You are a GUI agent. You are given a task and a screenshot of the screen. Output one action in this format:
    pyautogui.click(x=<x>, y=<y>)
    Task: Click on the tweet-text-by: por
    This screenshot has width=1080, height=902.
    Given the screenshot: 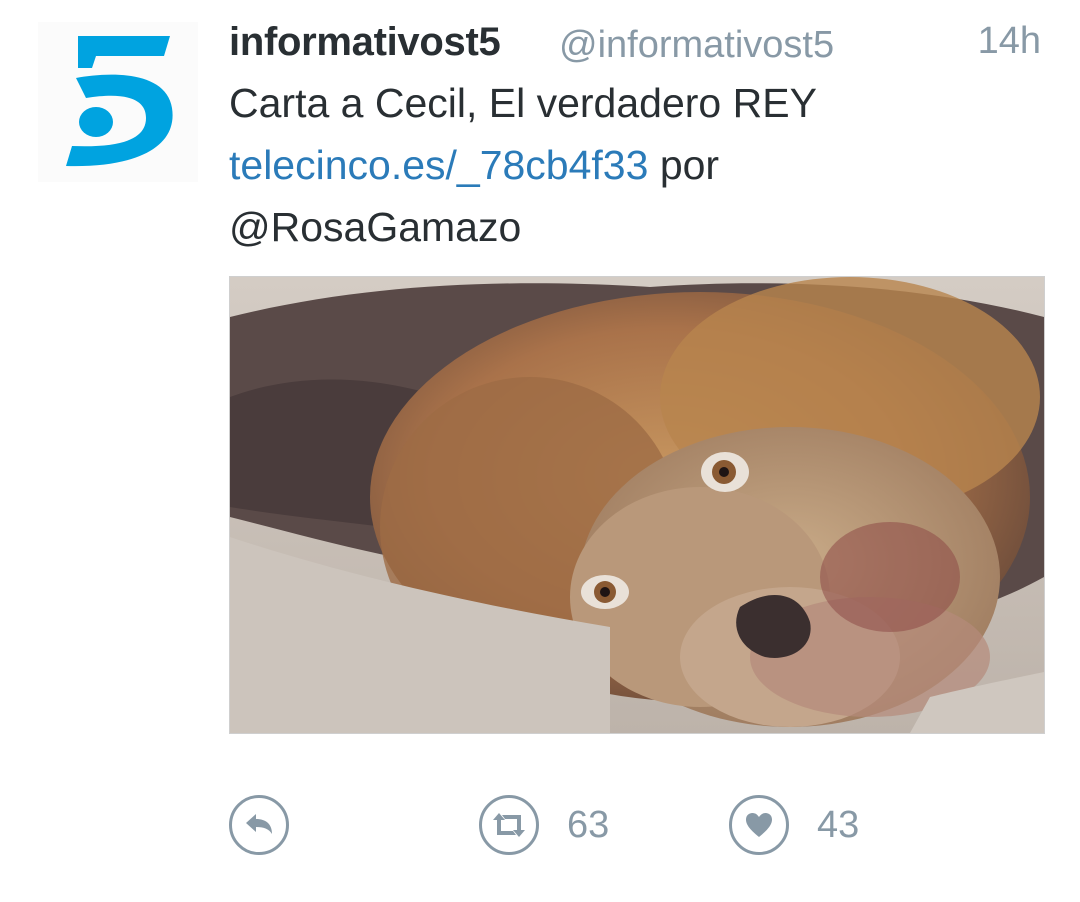 What is the action you would take?
    pyautogui.click(x=684, y=165)
    